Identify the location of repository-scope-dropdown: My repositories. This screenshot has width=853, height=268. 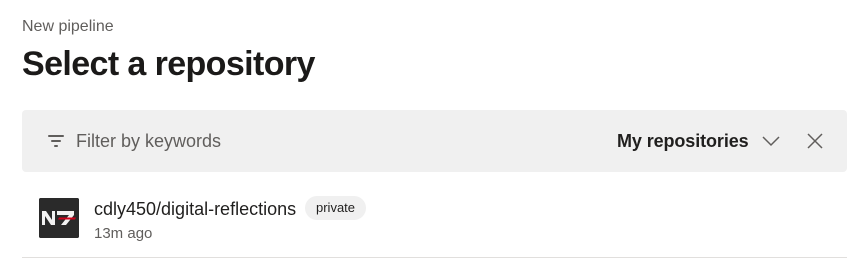
(698, 141).